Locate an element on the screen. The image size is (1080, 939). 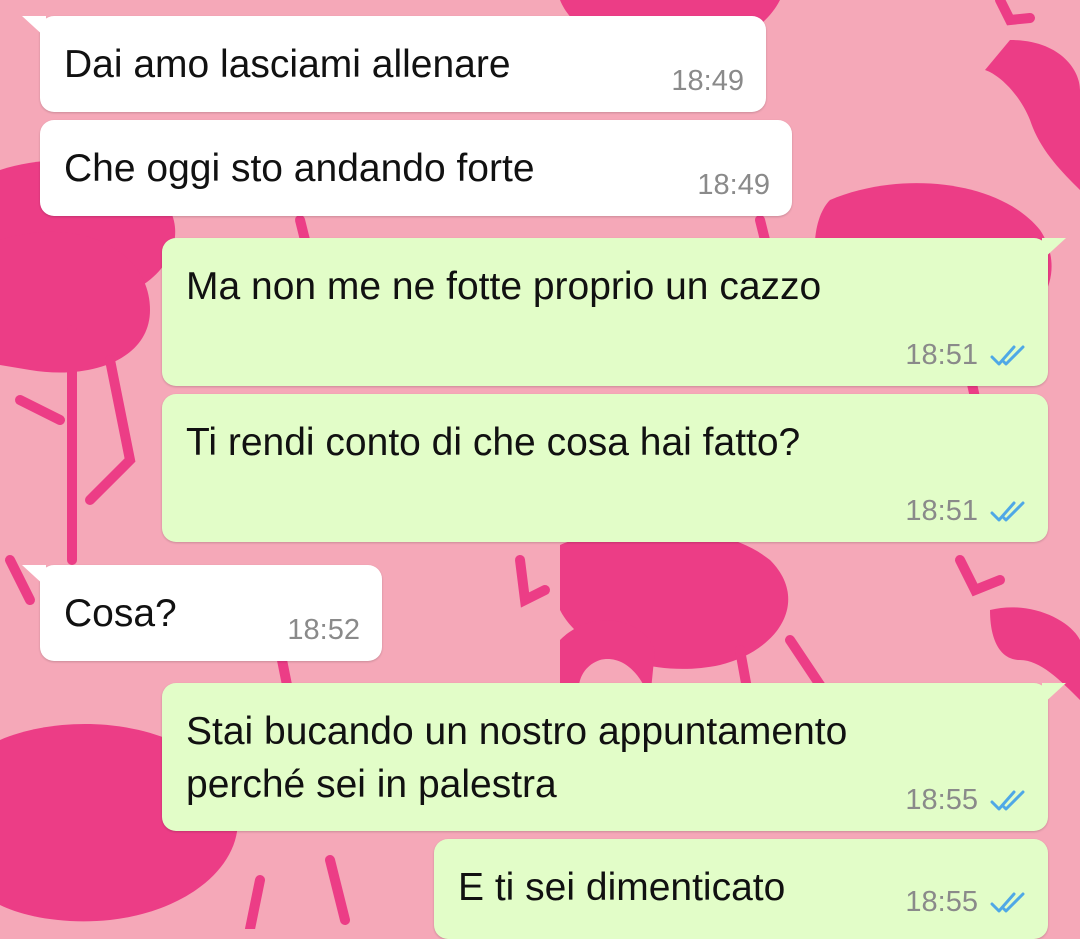
message-bubble-incoming: Che oggi sto andando forte 18:49 is located at coordinates (416, 168).